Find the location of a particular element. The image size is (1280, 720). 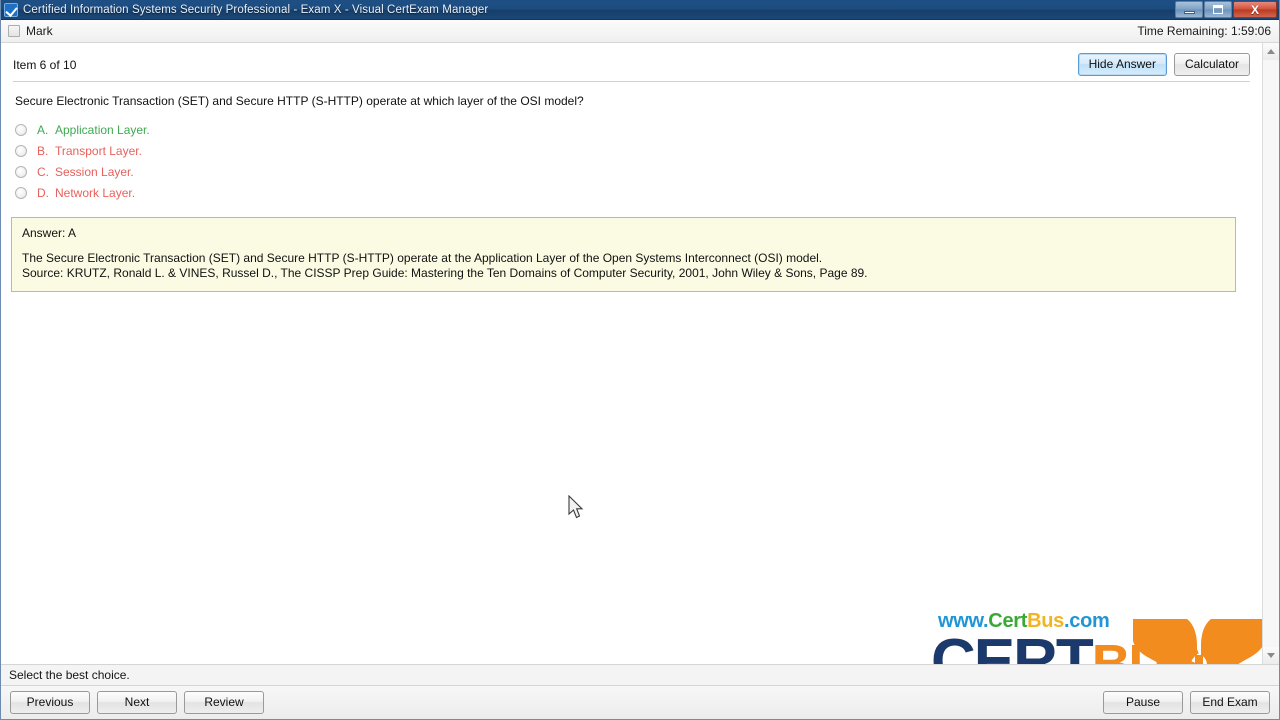

answer-spacer is located at coordinates (623, 246).